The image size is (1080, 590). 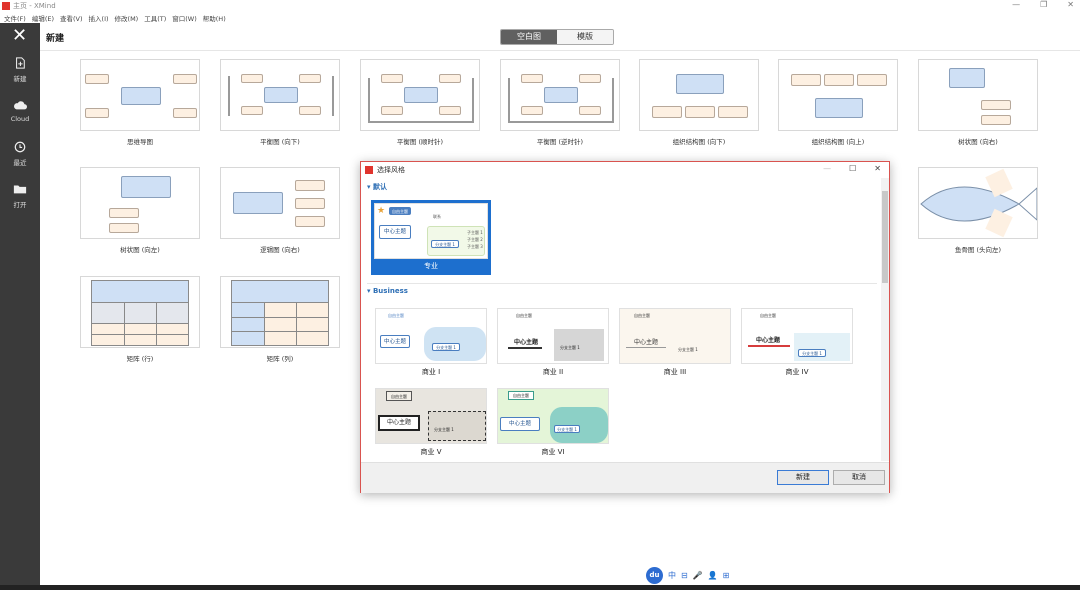 I want to click on template-card: 矩阵 (列), so click(x=280, y=319).